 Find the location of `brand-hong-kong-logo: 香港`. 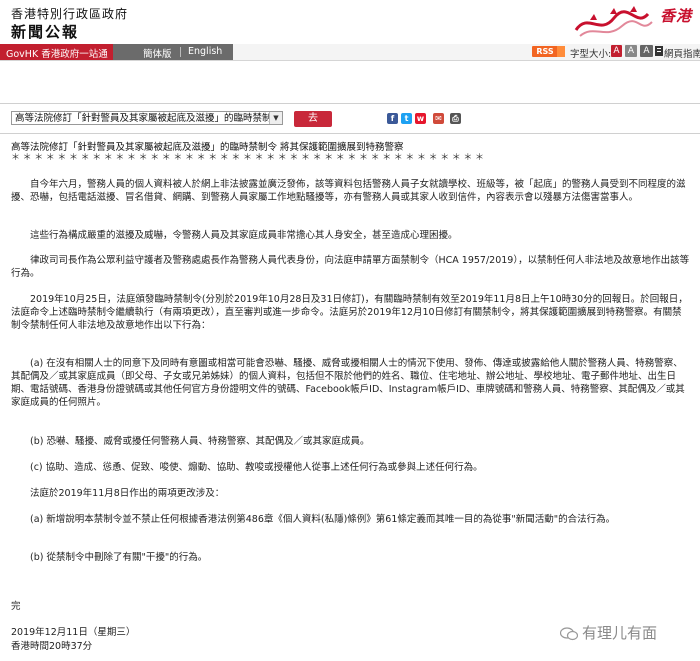

brand-hong-kong-logo: 香港 is located at coordinates (635, 22).